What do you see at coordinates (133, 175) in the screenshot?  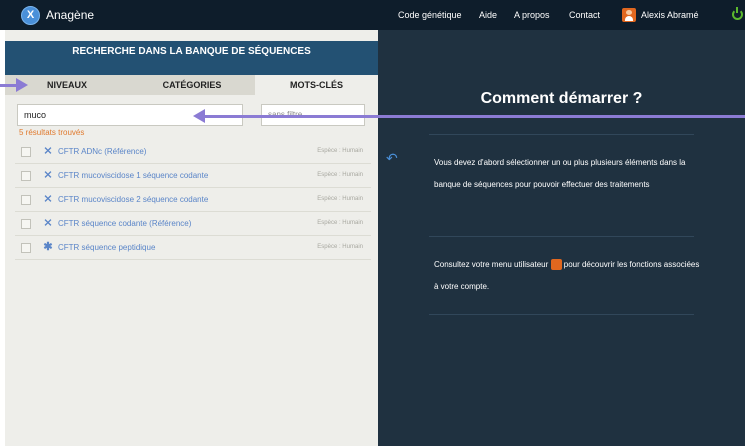 I see `result-label: CFTR mucoviscidose 1 séquence codante` at bounding box center [133, 175].